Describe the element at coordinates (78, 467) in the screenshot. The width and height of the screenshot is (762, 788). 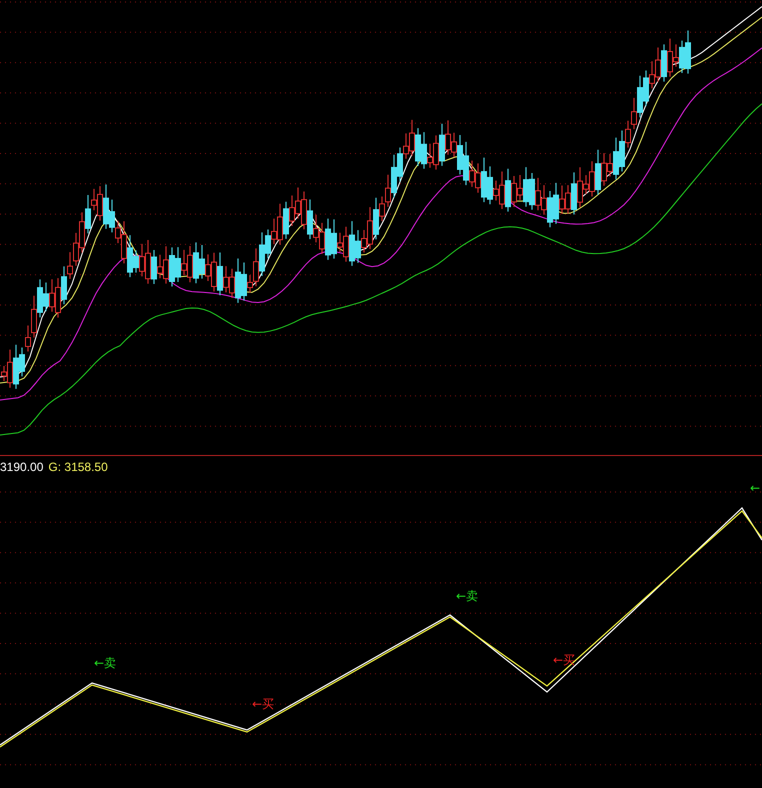
I see `g-reading: G: 3158.50` at that location.